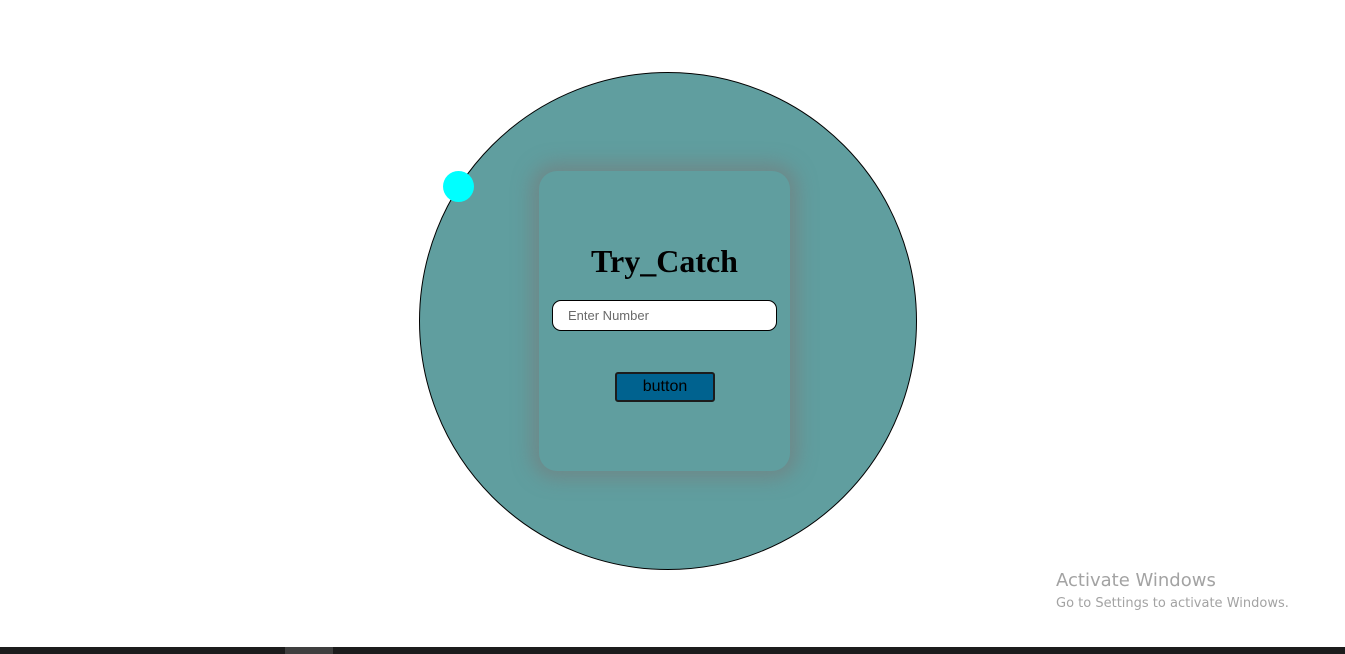 The image size is (1345, 654). Describe the element at coordinates (672, 650) in the screenshot. I see `taskbar` at that location.